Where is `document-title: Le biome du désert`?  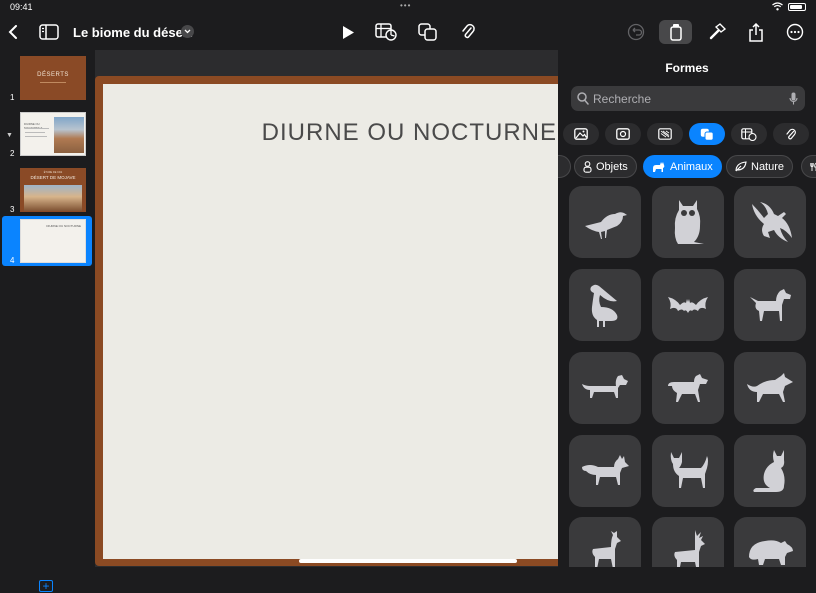 document-title: Le biome du désert is located at coordinates (132, 32).